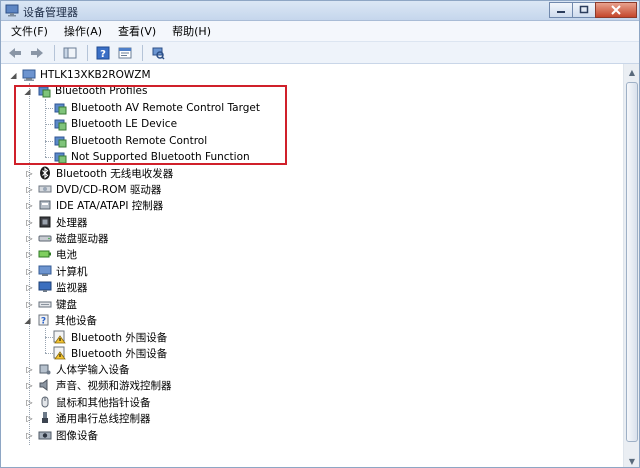 The image size is (640, 468). I want to click on tree-node-processor: ▷ 处理器, so click(56, 222).